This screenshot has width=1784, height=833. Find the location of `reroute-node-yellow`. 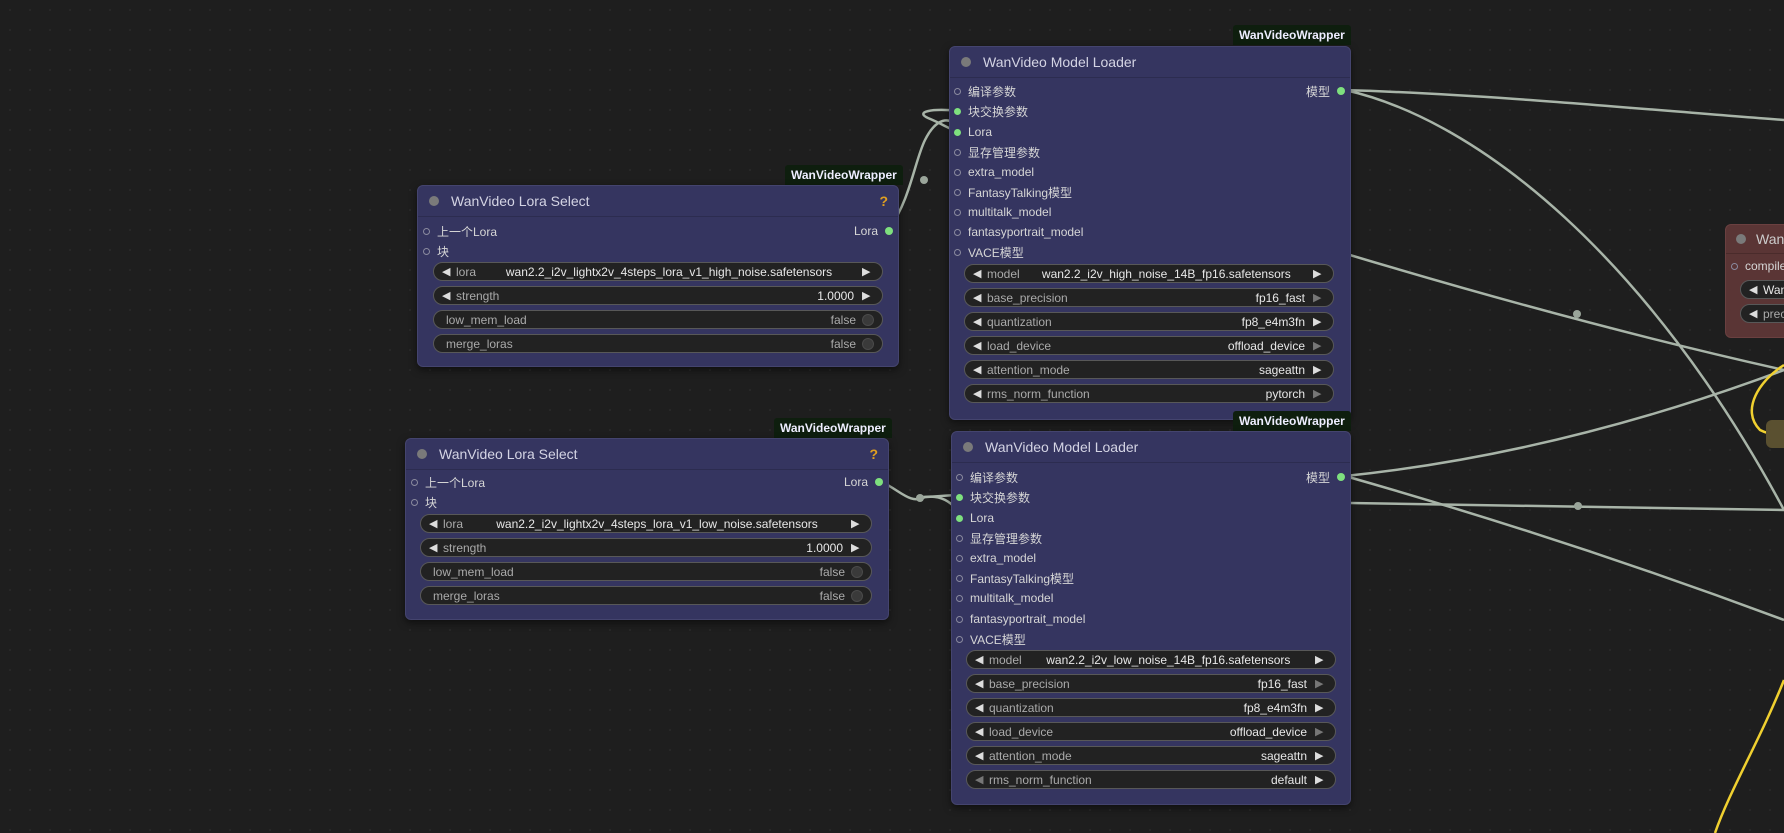

reroute-node-yellow is located at coordinates (1775, 434).